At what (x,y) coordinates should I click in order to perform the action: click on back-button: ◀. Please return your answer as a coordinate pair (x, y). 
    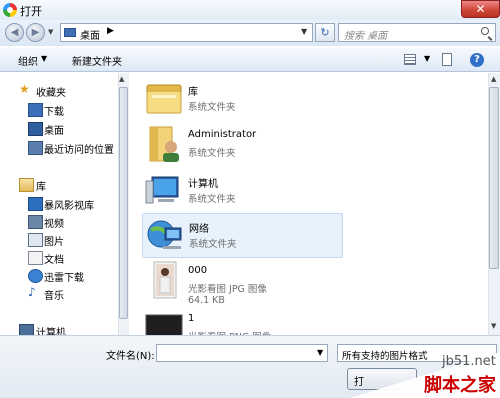
    Looking at the image, I should click on (14, 32).